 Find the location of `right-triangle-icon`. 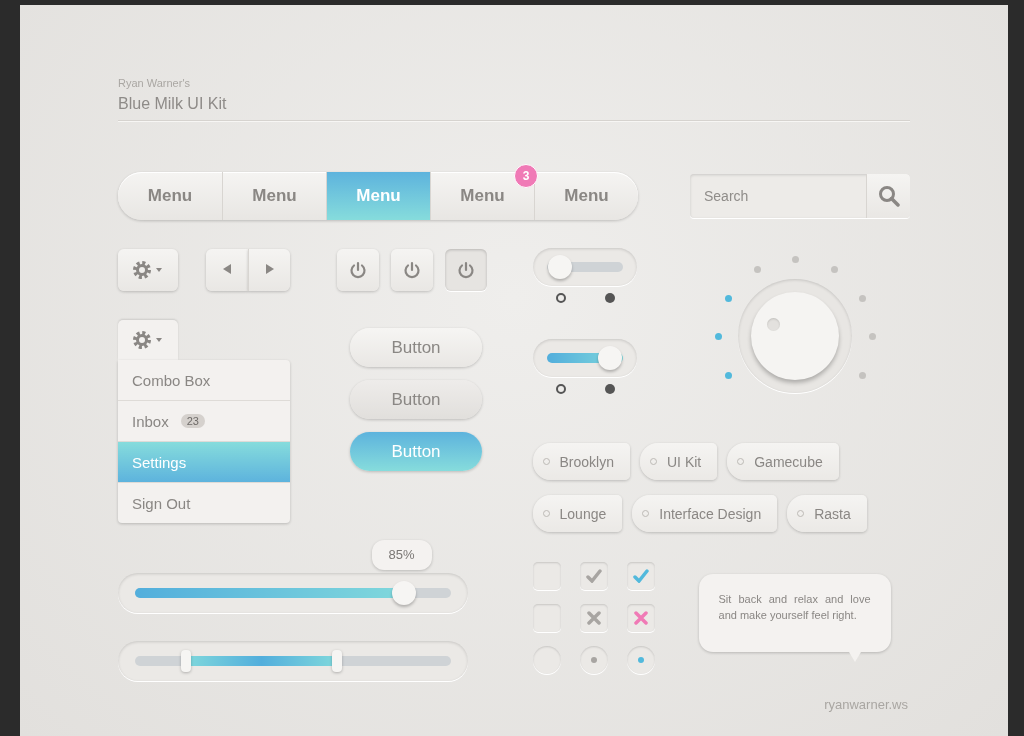

right-triangle-icon is located at coordinates (269, 268).